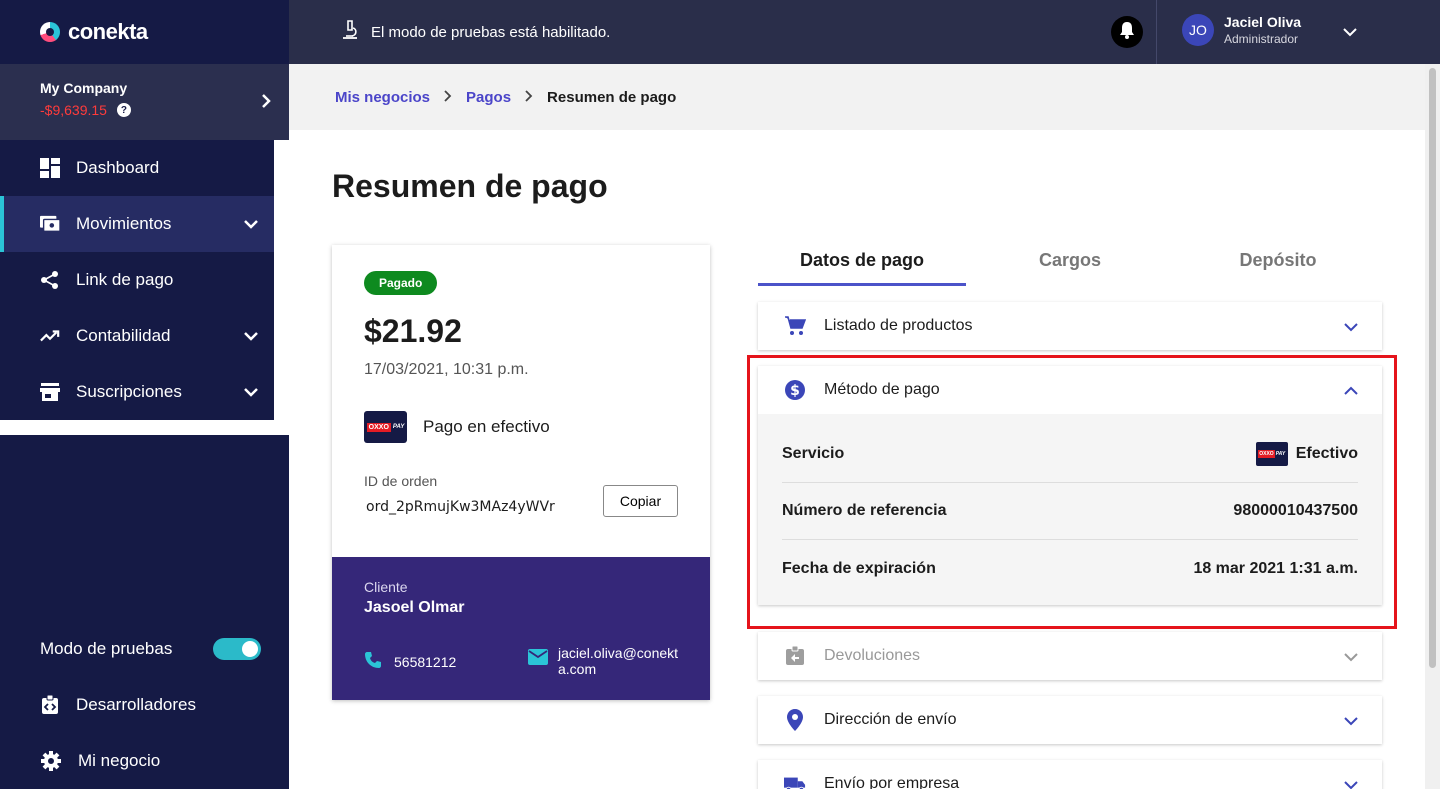  Describe the element at coordinates (108, 31) in the screenshot. I see `brand-name: conekta` at that location.